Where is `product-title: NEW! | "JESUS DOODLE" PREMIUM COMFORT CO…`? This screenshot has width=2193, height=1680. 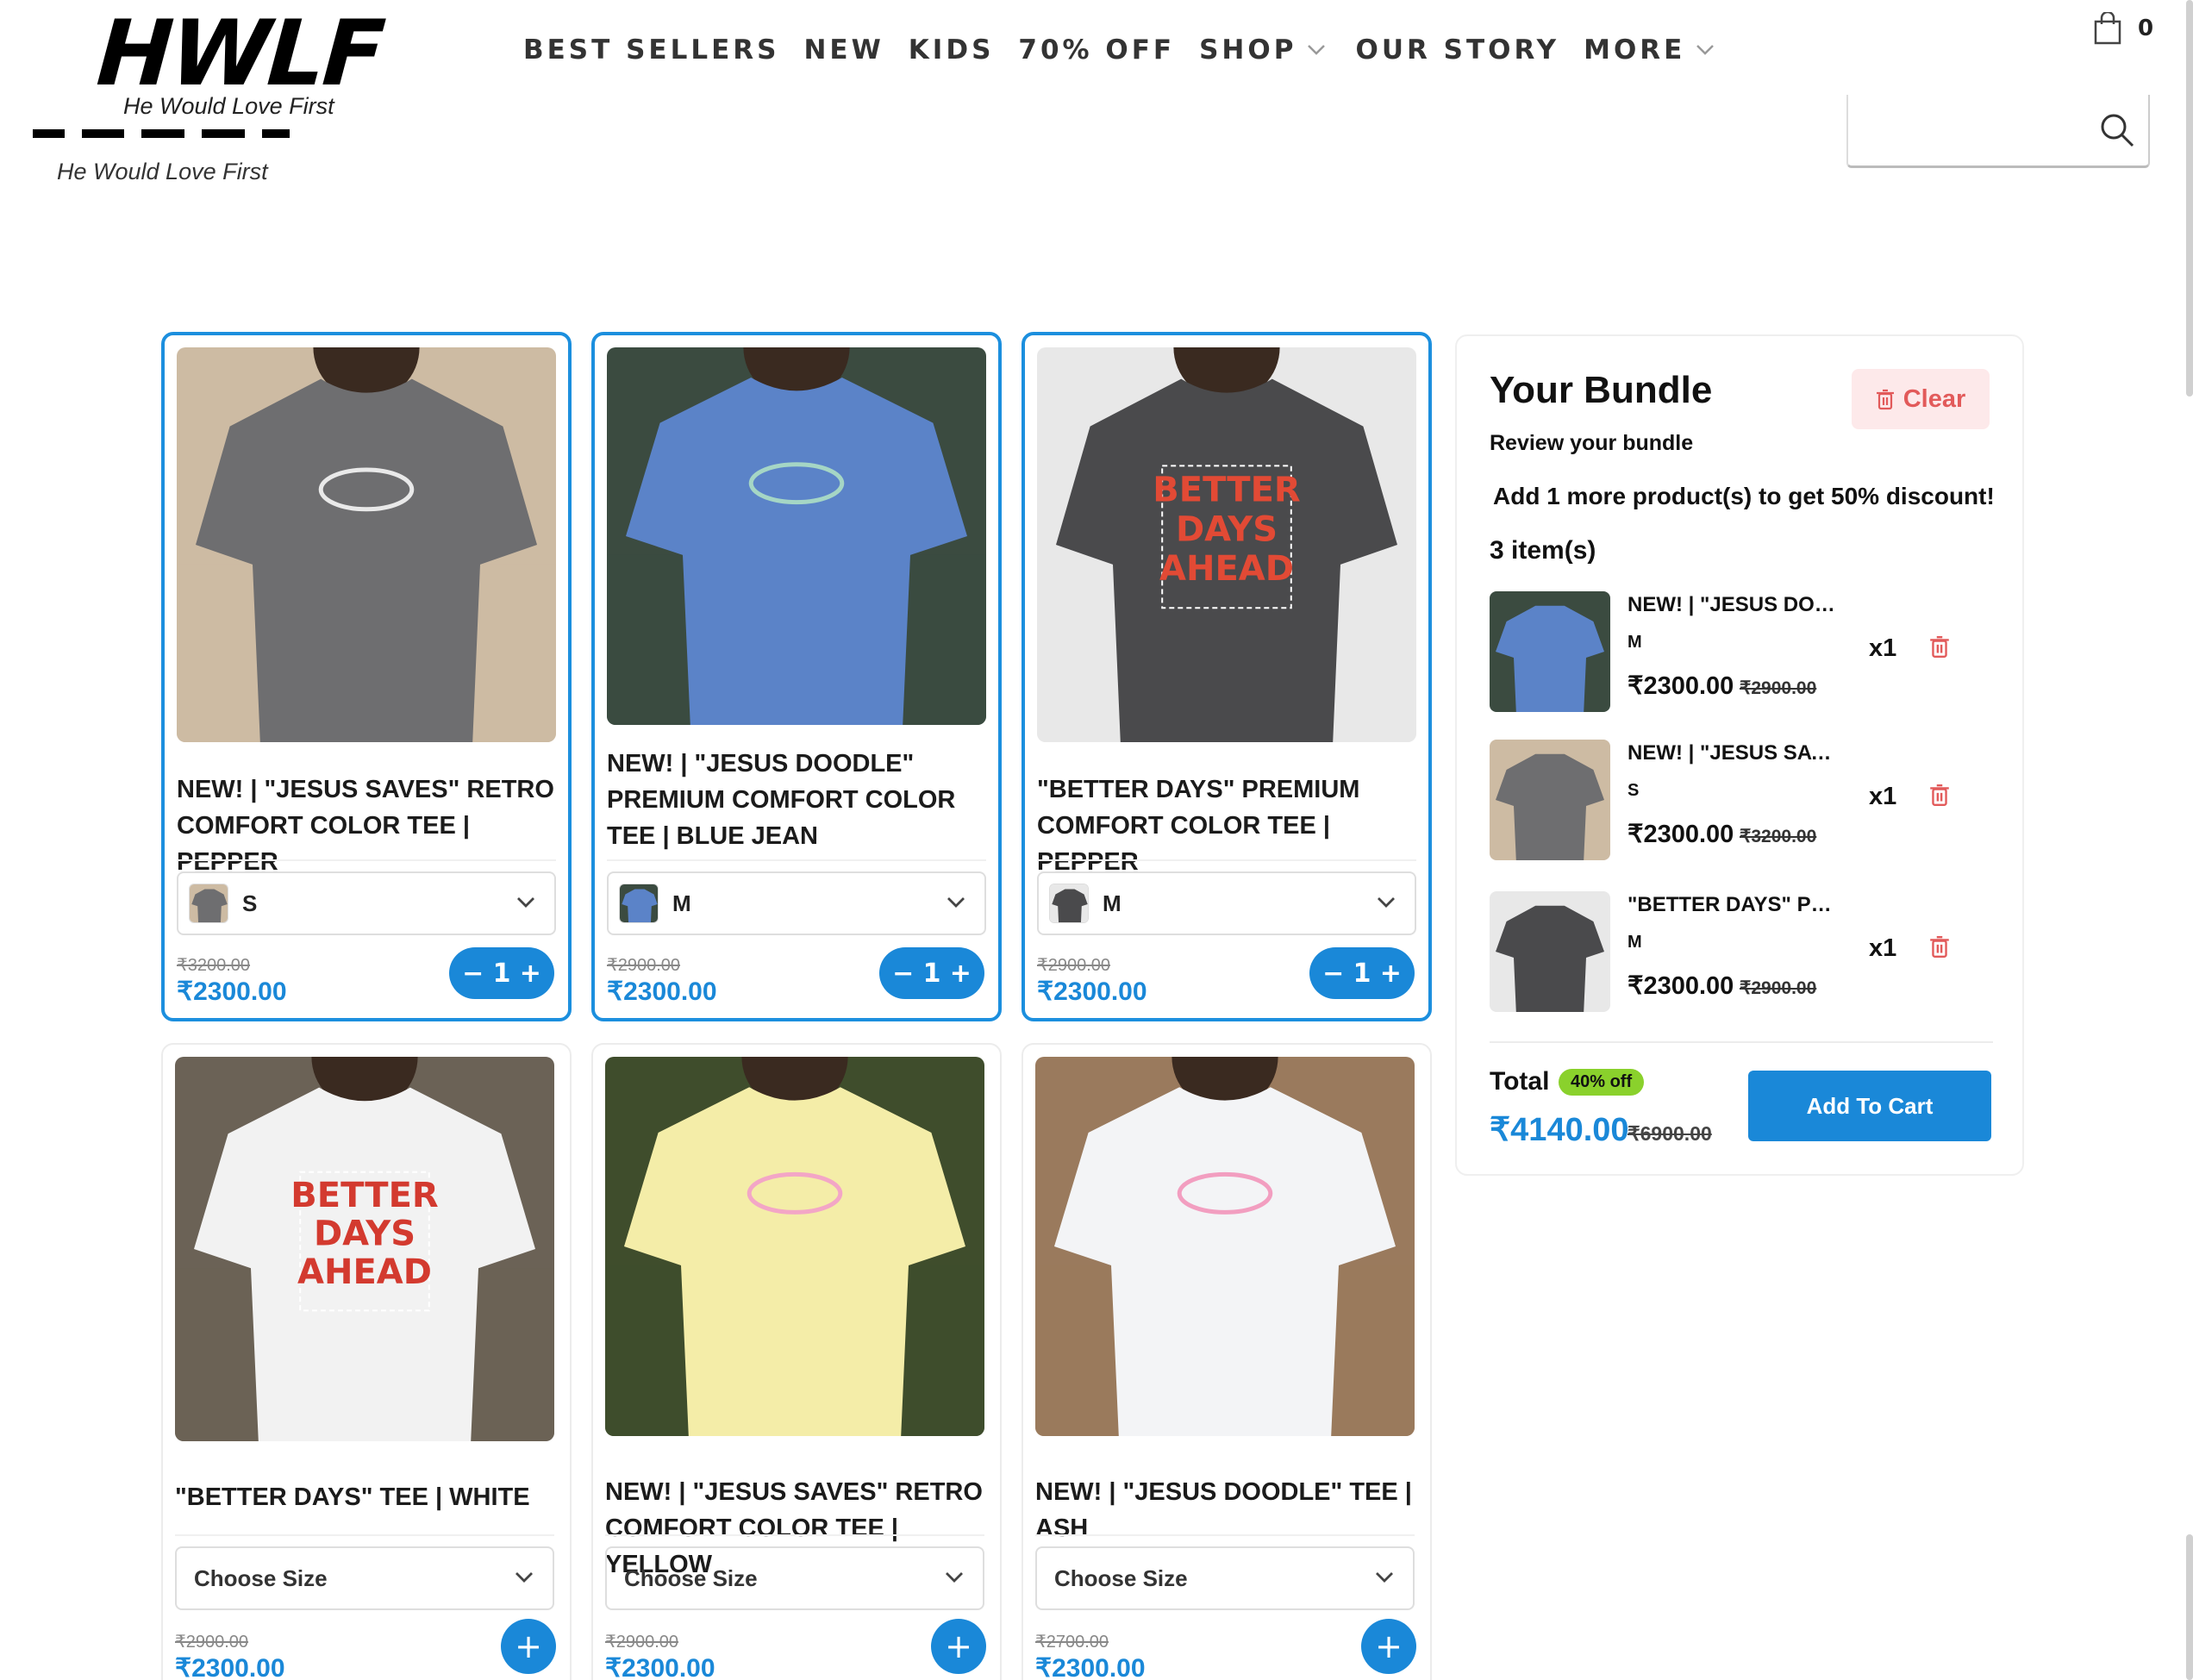 product-title: NEW! | "JESUS DOODLE" PREMIUM COMFORT CO… is located at coordinates (801, 800).